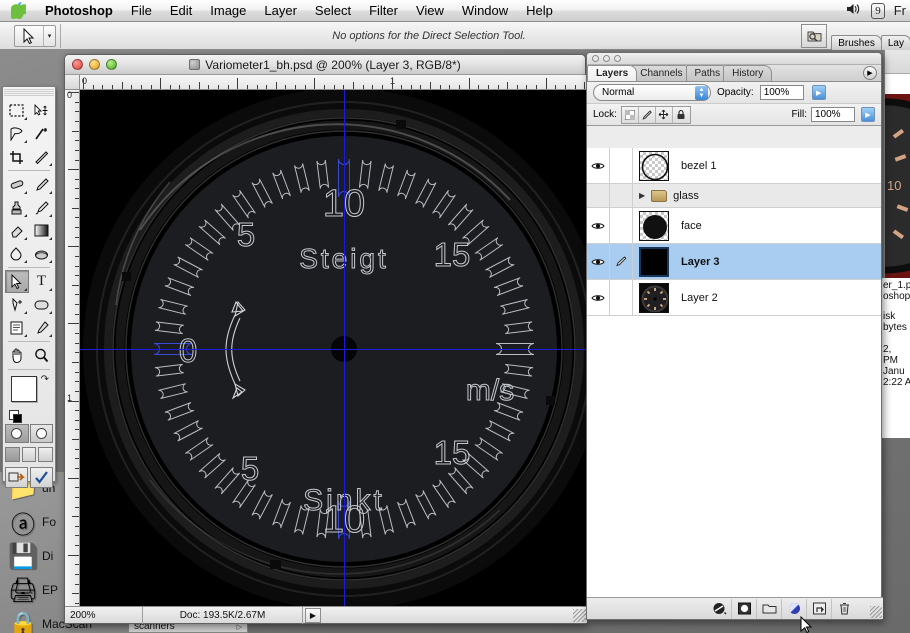 This screenshot has width=910, height=633. I want to click on layer-name: bezel 1, so click(695, 166).